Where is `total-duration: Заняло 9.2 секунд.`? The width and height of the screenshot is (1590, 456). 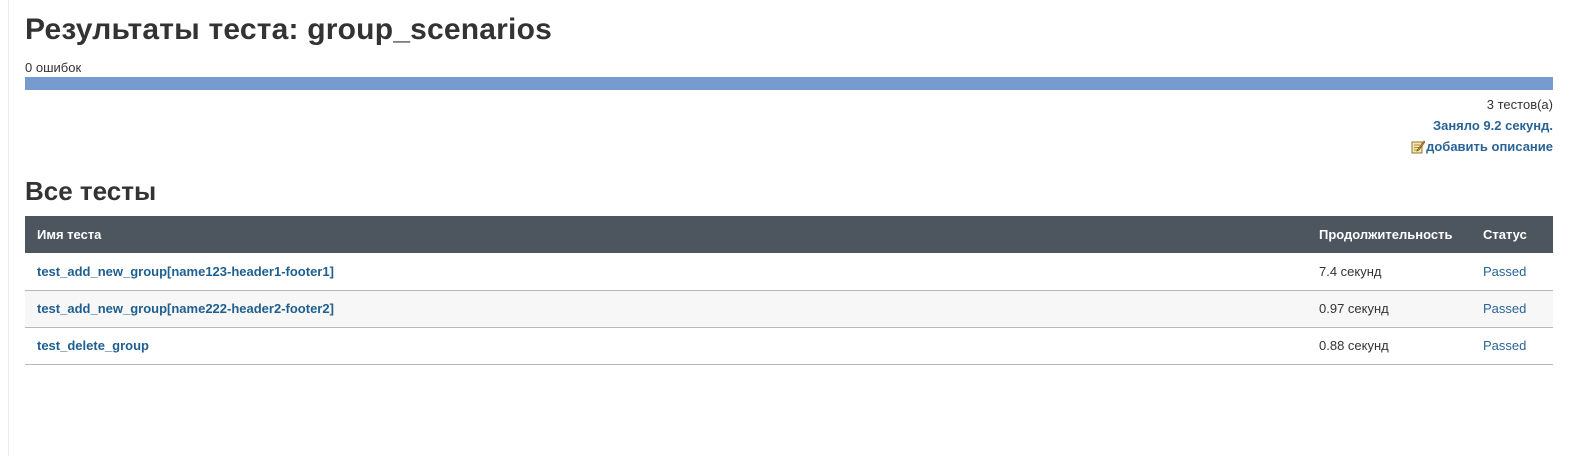 total-duration: Заняло 9.2 секунд. is located at coordinates (1492, 125).